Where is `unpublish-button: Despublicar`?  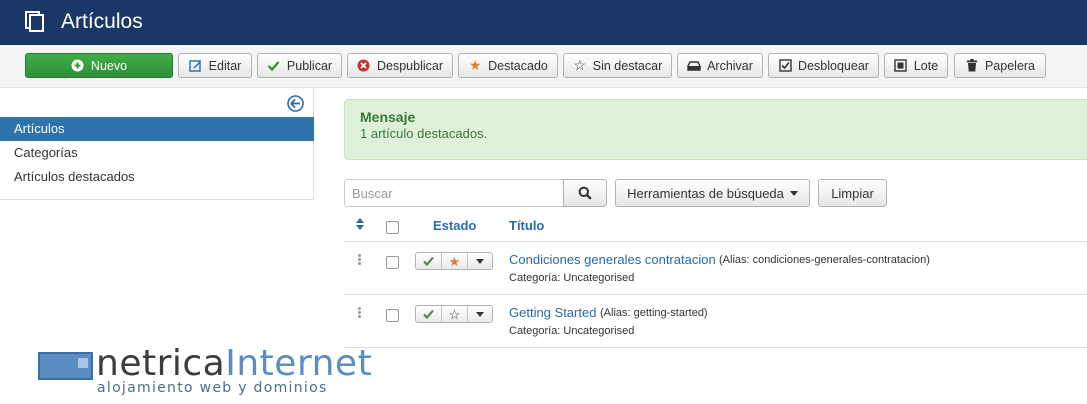
unpublish-button: Despublicar is located at coordinates (400, 65).